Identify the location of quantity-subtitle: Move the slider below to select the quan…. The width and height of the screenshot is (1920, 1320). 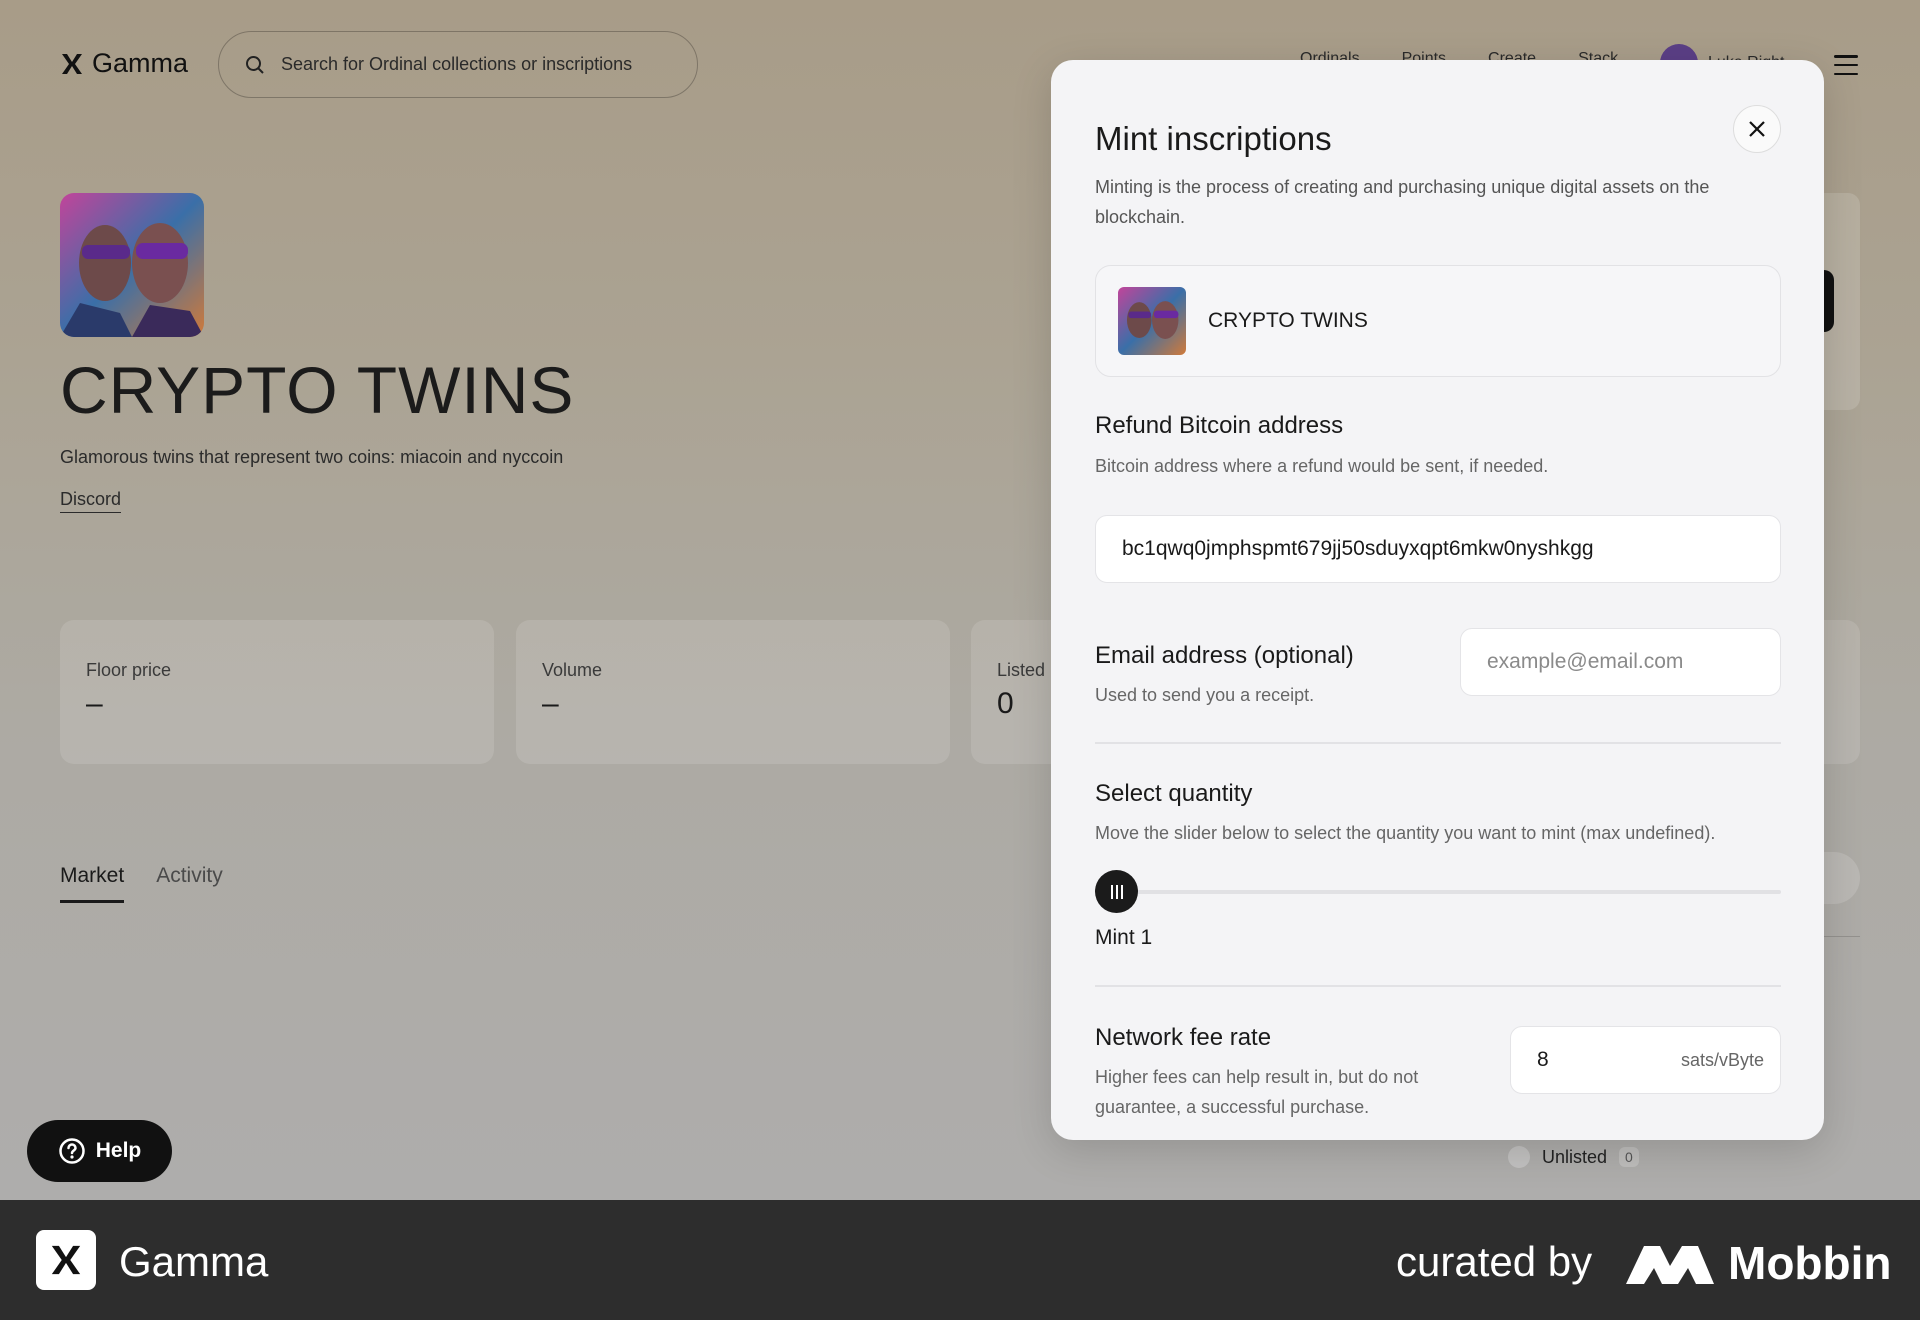
(1405, 833).